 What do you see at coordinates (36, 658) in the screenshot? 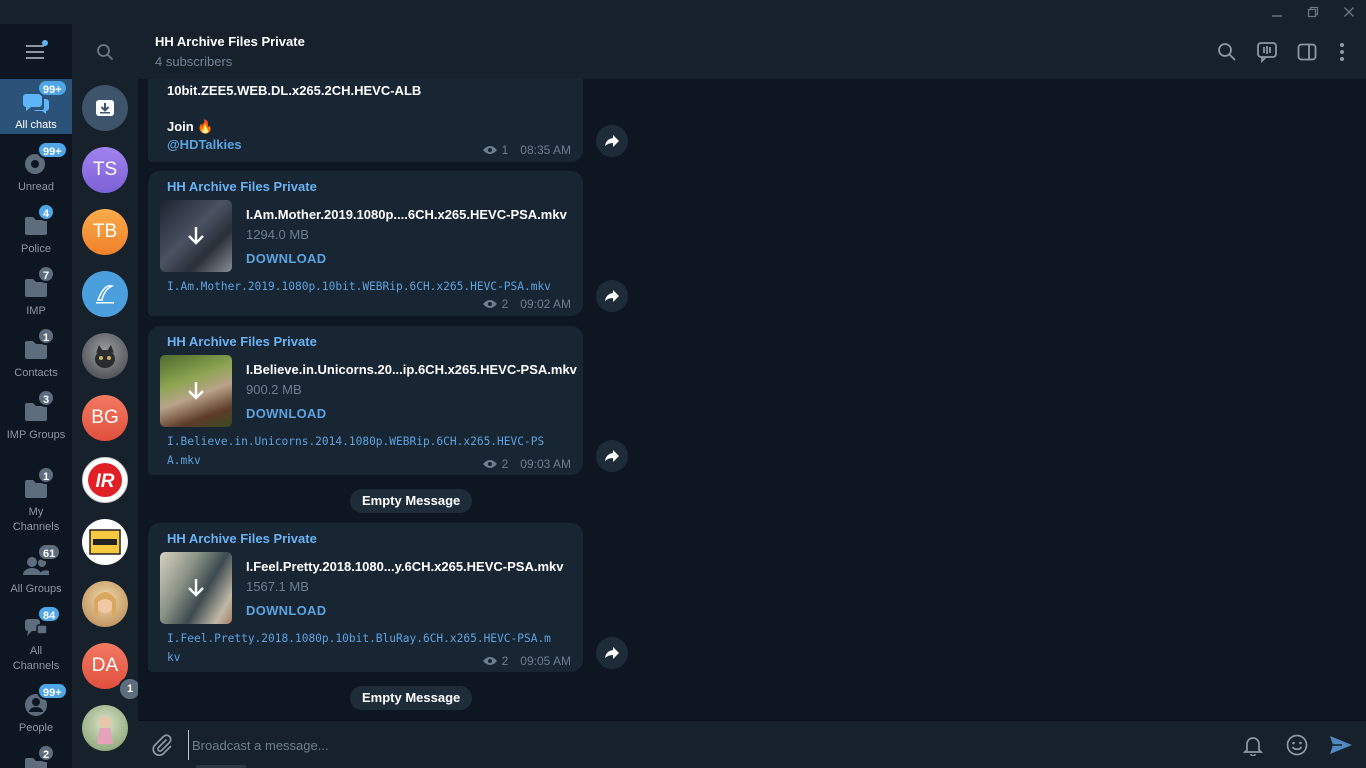
I see `folder-label: All Channels` at bounding box center [36, 658].